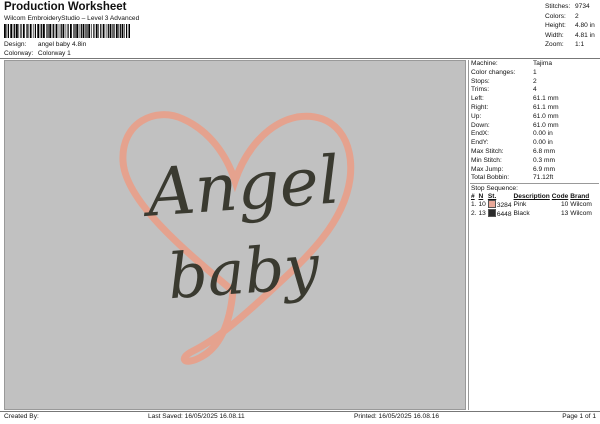  Describe the element at coordinates (515, 107) in the screenshot. I see `machine-row: Right: 61.1 mm` at that location.